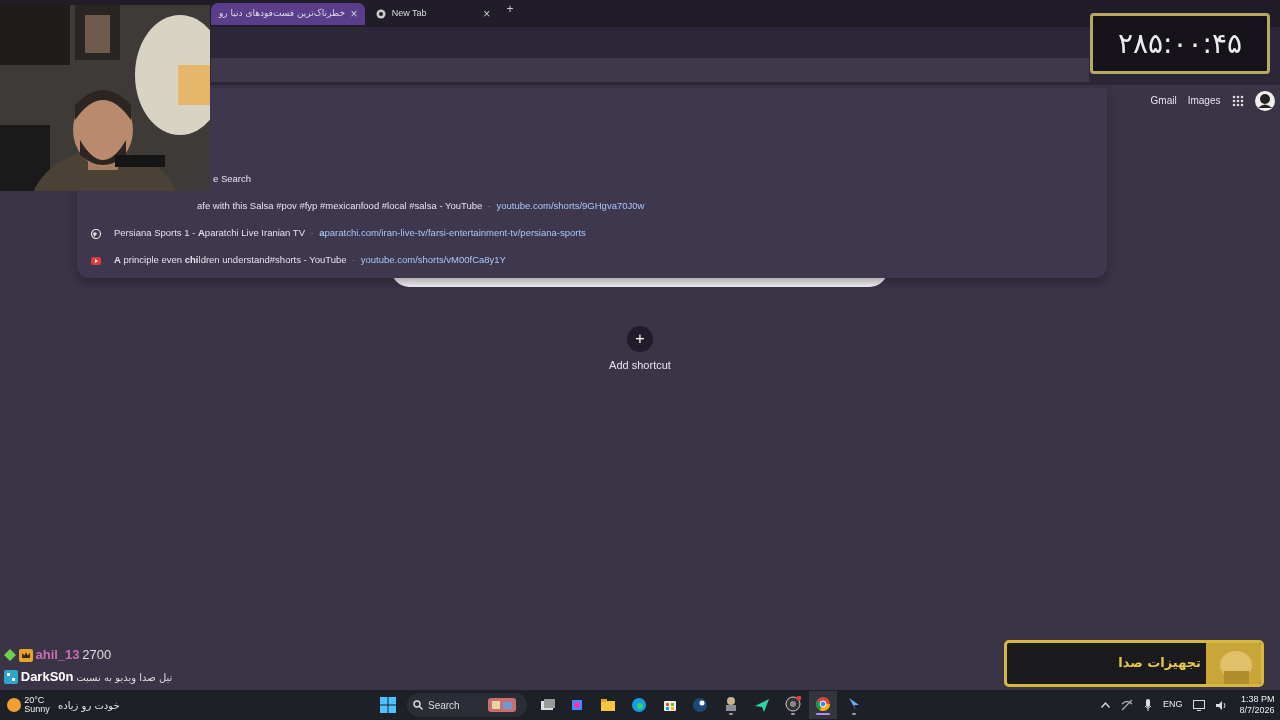 The width and height of the screenshot is (1280, 720). I want to click on search-icon, so click(417, 705).